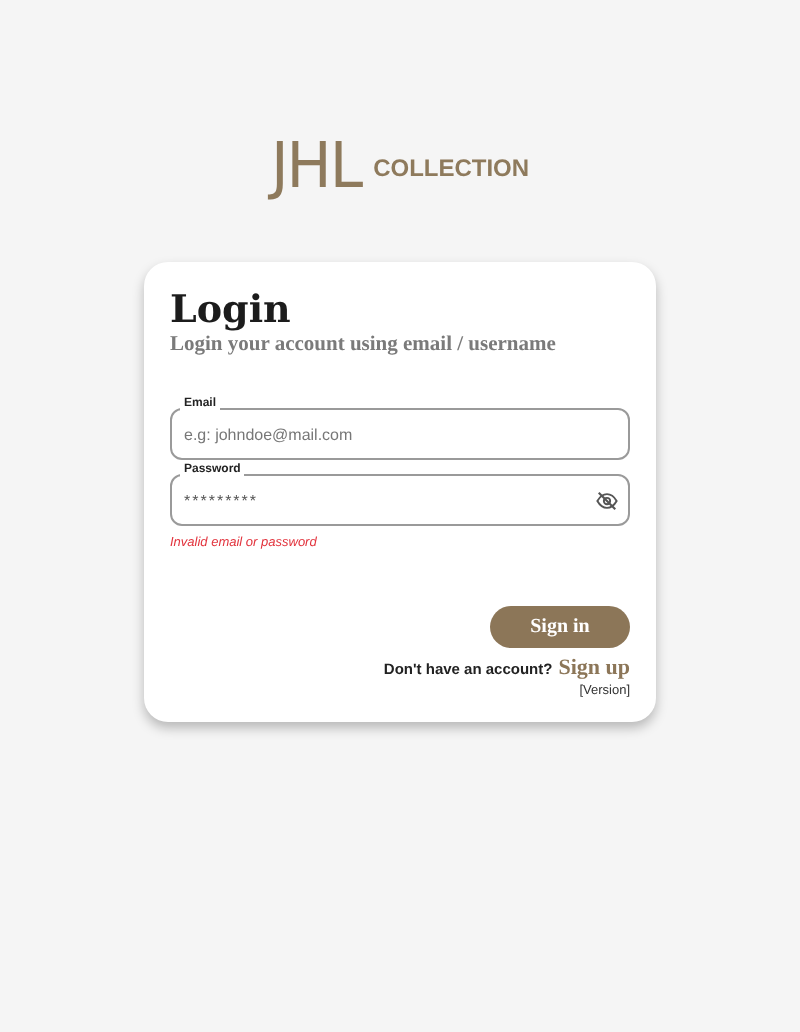 The width and height of the screenshot is (800, 1032). Describe the element at coordinates (231, 310) in the screenshot. I see `login-title: Login` at that location.